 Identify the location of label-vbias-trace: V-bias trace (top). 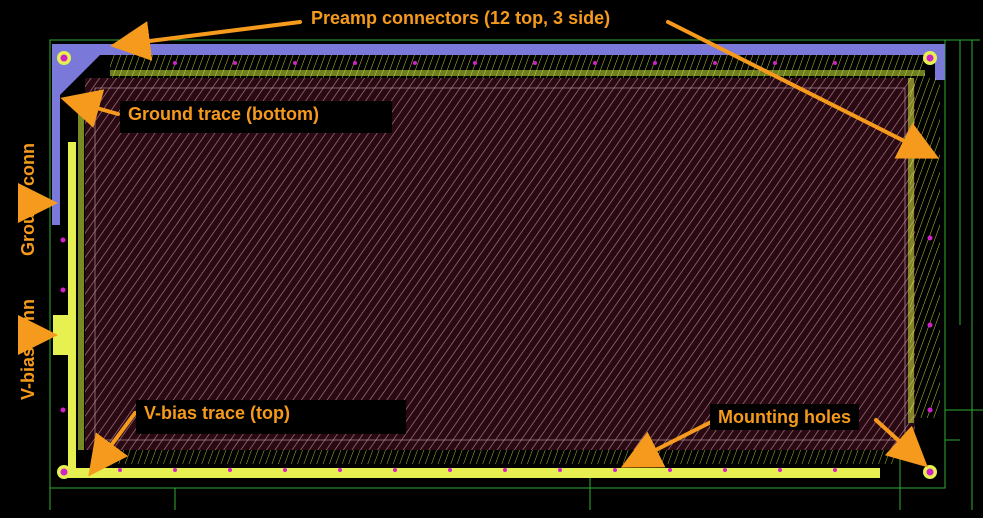
(271, 417).